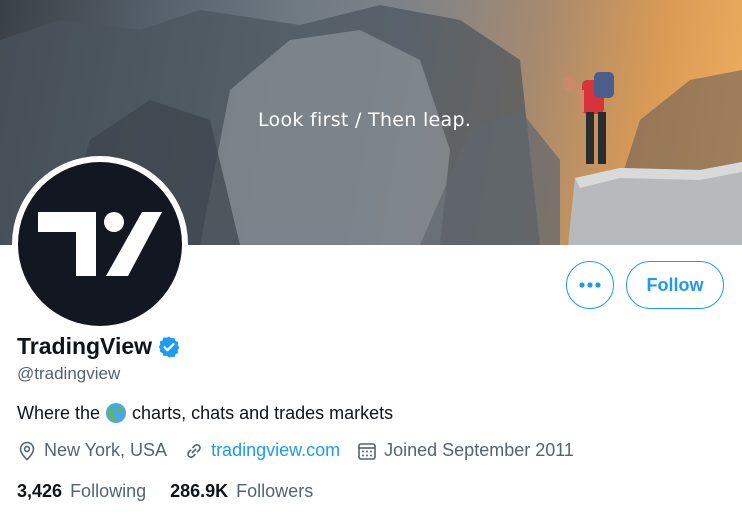 Image resolution: width=742 pixels, height=518 pixels. I want to click on avatar, so click(100, 244).